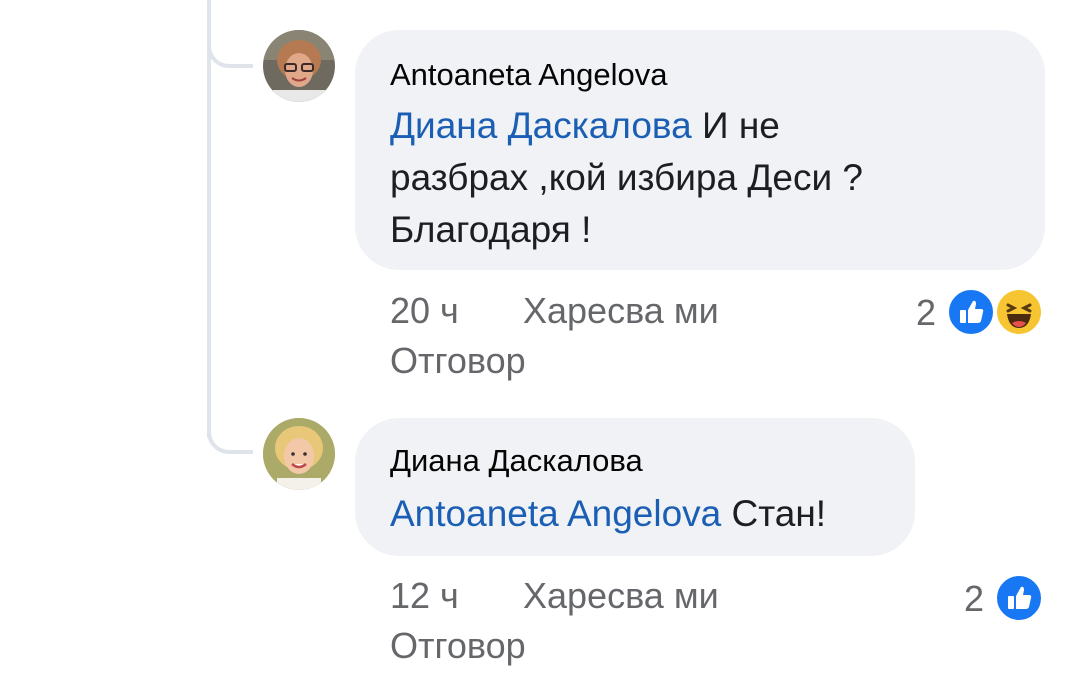 This screenshot has height=679, width=1080. Describe the element at coordinates (424, 596) in the screenshot. I see `comment-timestamp: 12 ч` at that location.